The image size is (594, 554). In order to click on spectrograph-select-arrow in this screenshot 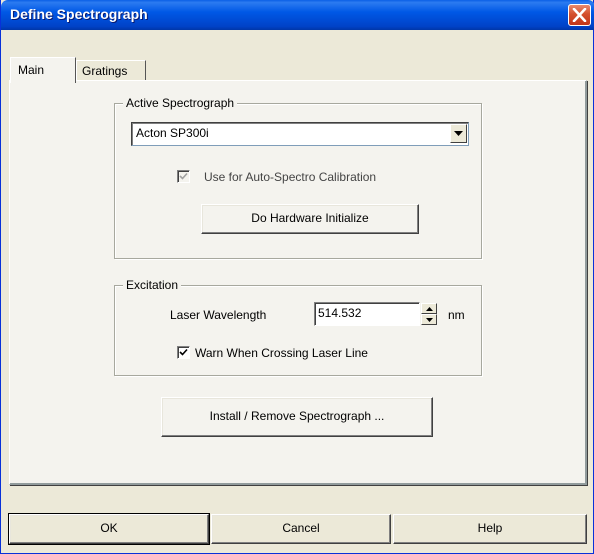, I will do `click(458, 133)`.